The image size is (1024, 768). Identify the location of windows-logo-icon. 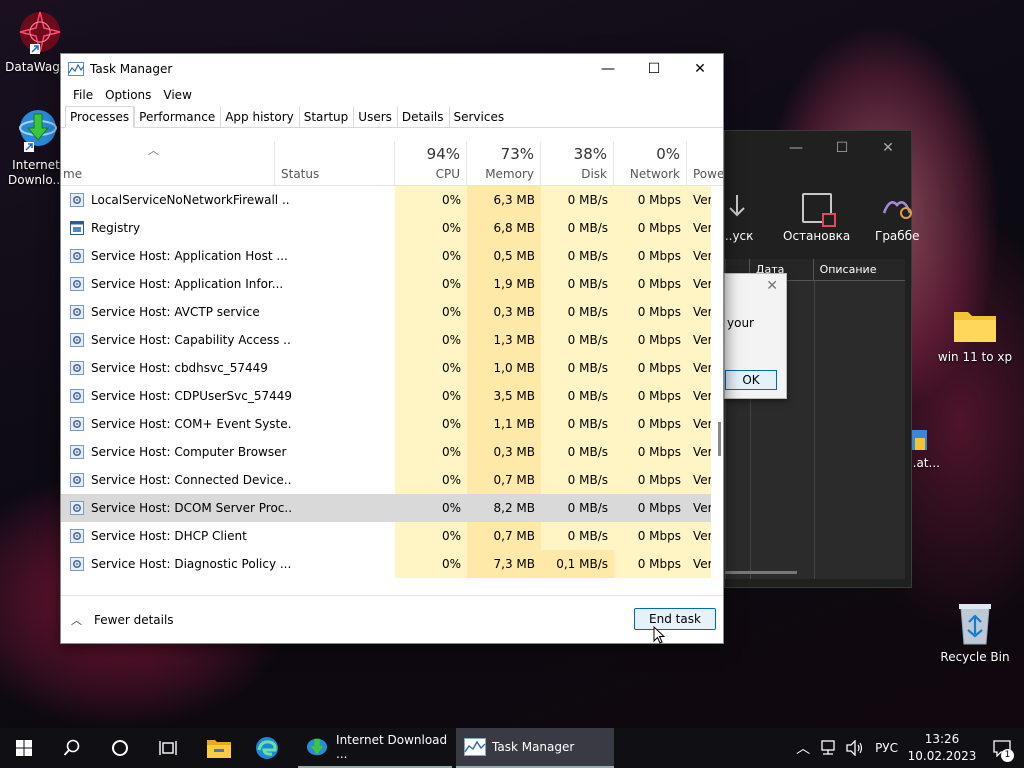
(24, 748).